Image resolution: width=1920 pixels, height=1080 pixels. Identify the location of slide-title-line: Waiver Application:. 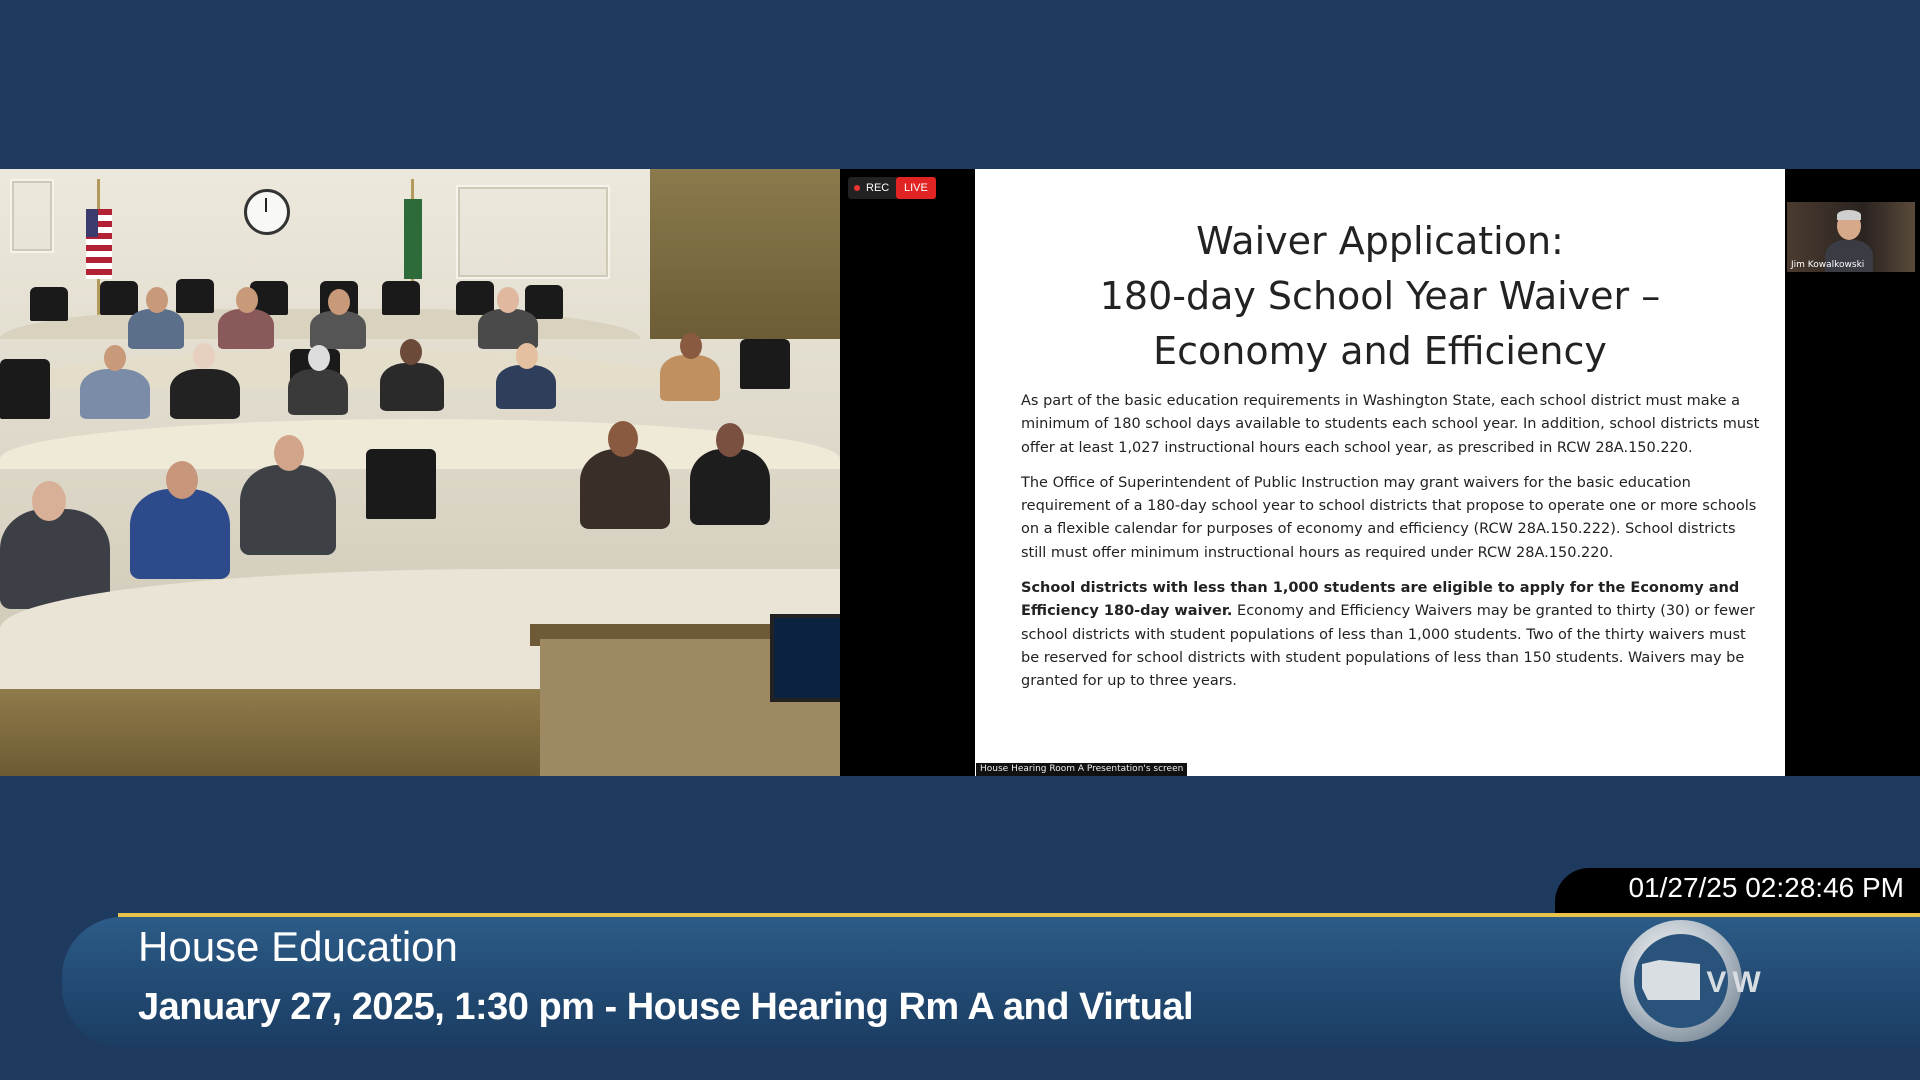
(1380, 241).